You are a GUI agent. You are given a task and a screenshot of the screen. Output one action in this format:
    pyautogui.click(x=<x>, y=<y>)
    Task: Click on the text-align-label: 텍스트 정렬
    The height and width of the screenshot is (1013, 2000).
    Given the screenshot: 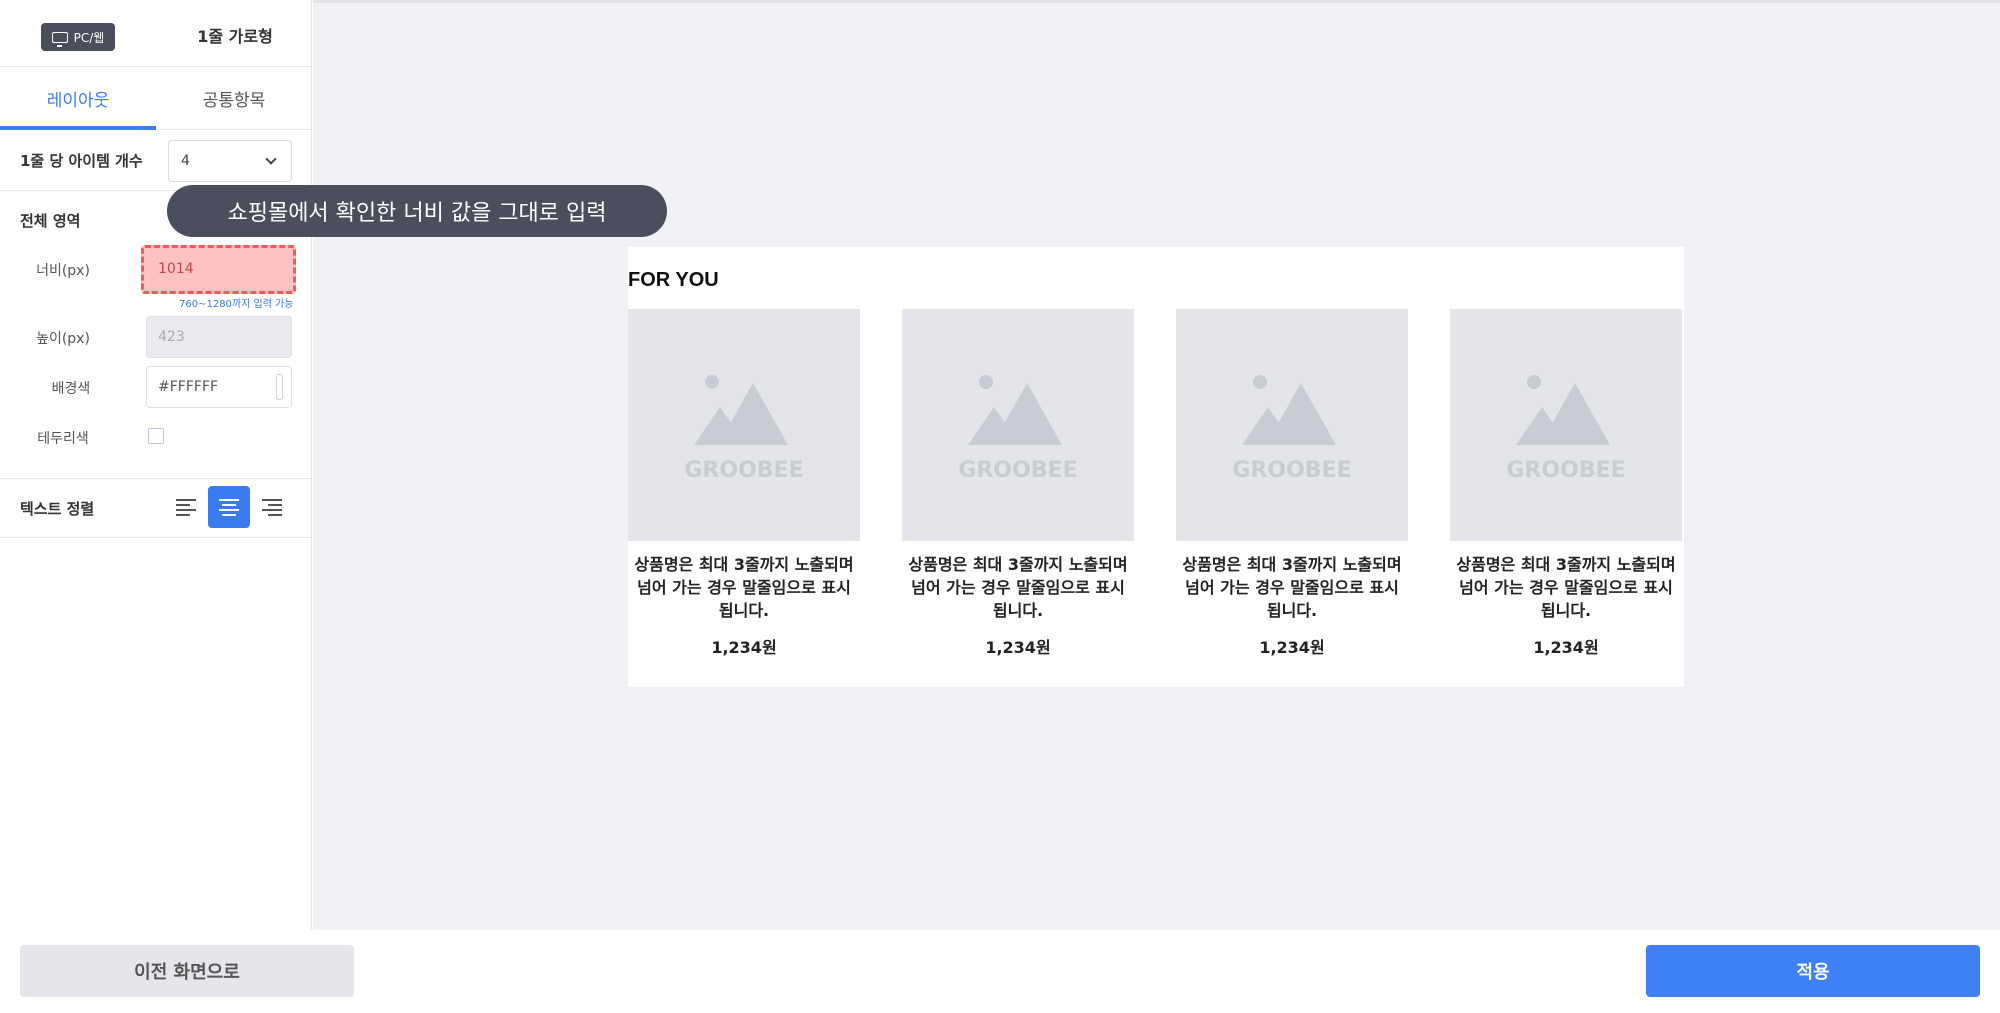 What is the action you would take?
    pyautogui.click(x=57, y=509)
    